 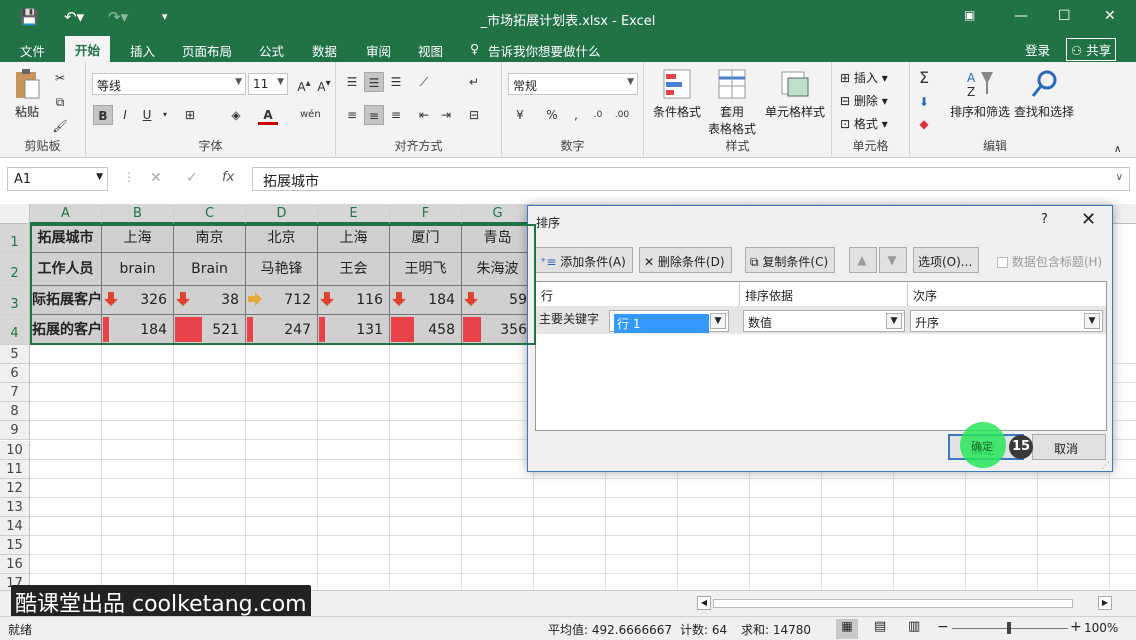 What do you see at coordinates (1049, 261) in the screenshot?
I see `header-checkbox: 数据包含标题(H)` at bounding box center [1049, 261].